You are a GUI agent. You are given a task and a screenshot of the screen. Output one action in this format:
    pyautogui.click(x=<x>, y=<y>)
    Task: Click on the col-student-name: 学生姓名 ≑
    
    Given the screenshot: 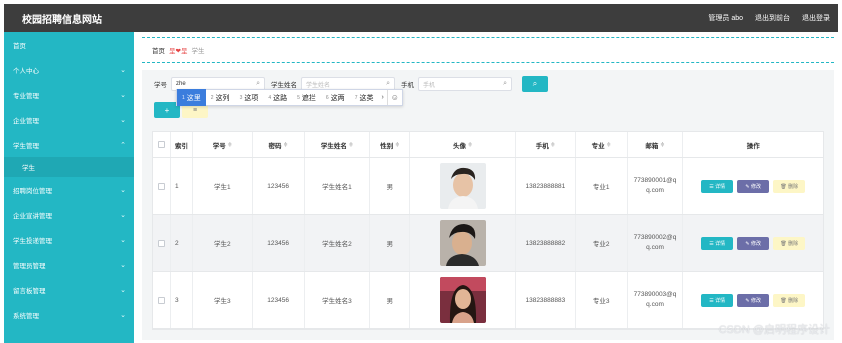 What is the action you would take?
    pyautogui.click(x=338, y=144)
    